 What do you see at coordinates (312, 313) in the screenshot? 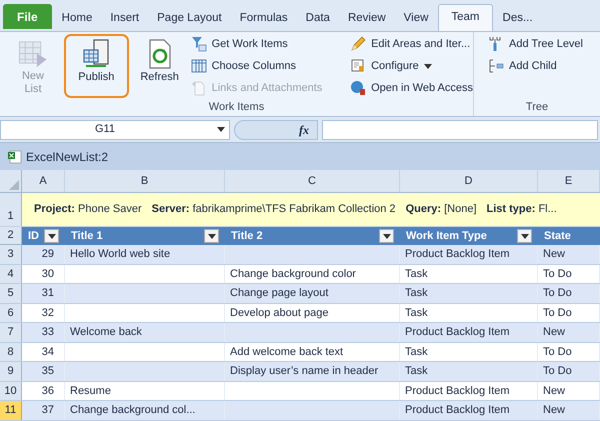
I see `table-cell: Develop about page` at bounding box center [312, 313].